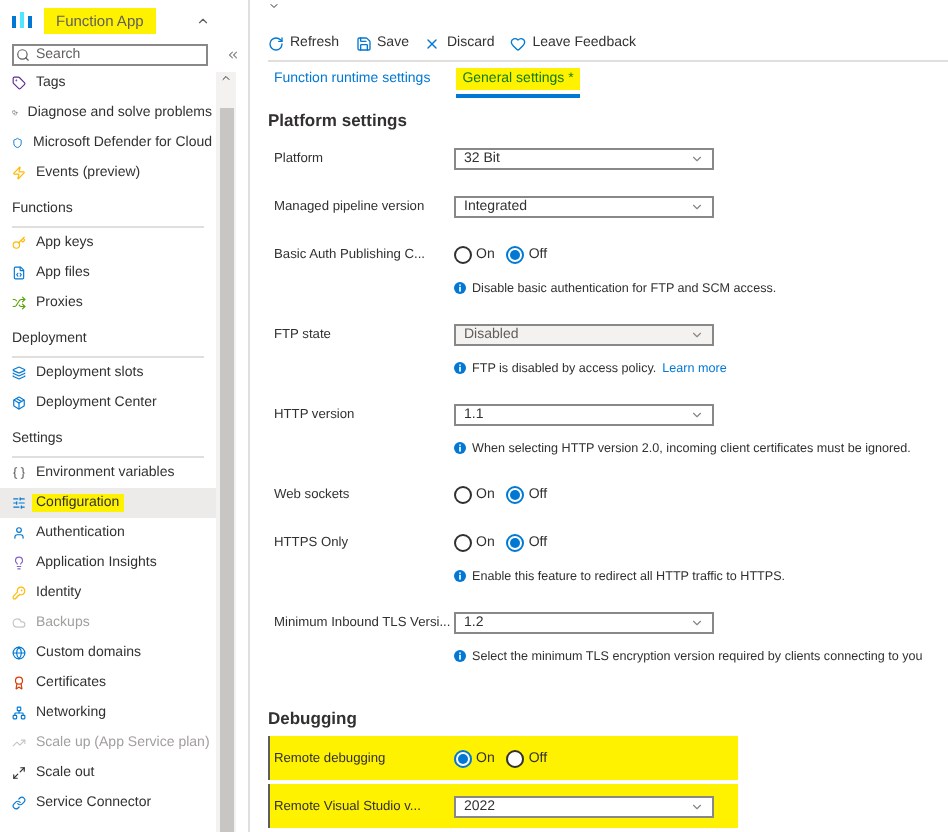 The image size is (948, 832). I want to click on user-icon, so click(19, 533).